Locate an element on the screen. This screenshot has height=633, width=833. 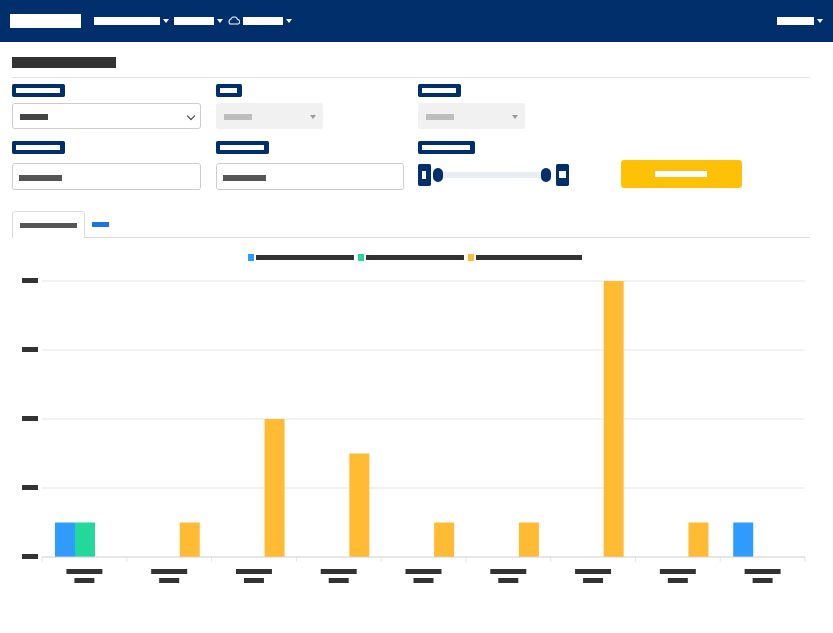
select-2-value is located at coordinates (238, 117).